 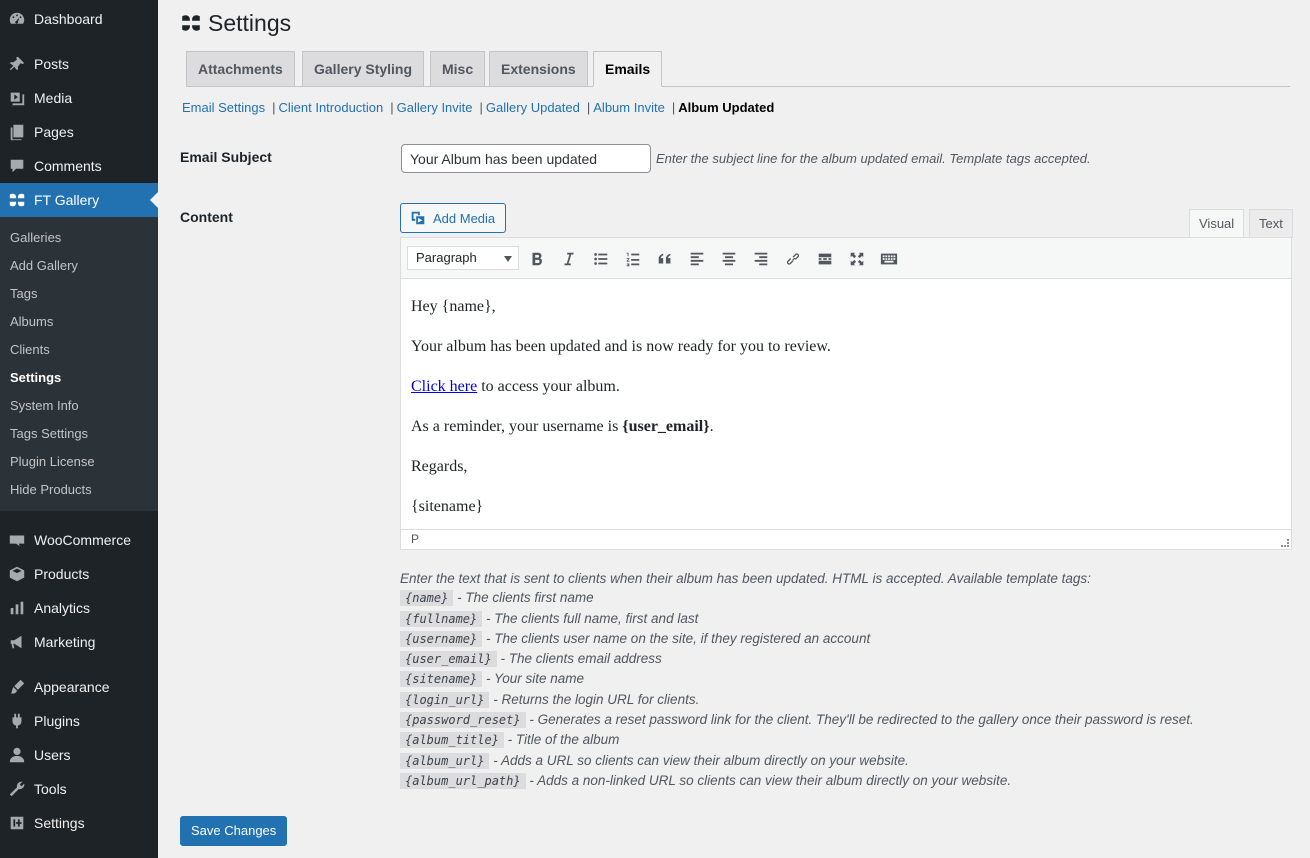 What do you see at coordinates (435, 107) in the screenshot?
I see `subnav-gallery-invite: Gallery Invite` at bounding box center [435, 107].